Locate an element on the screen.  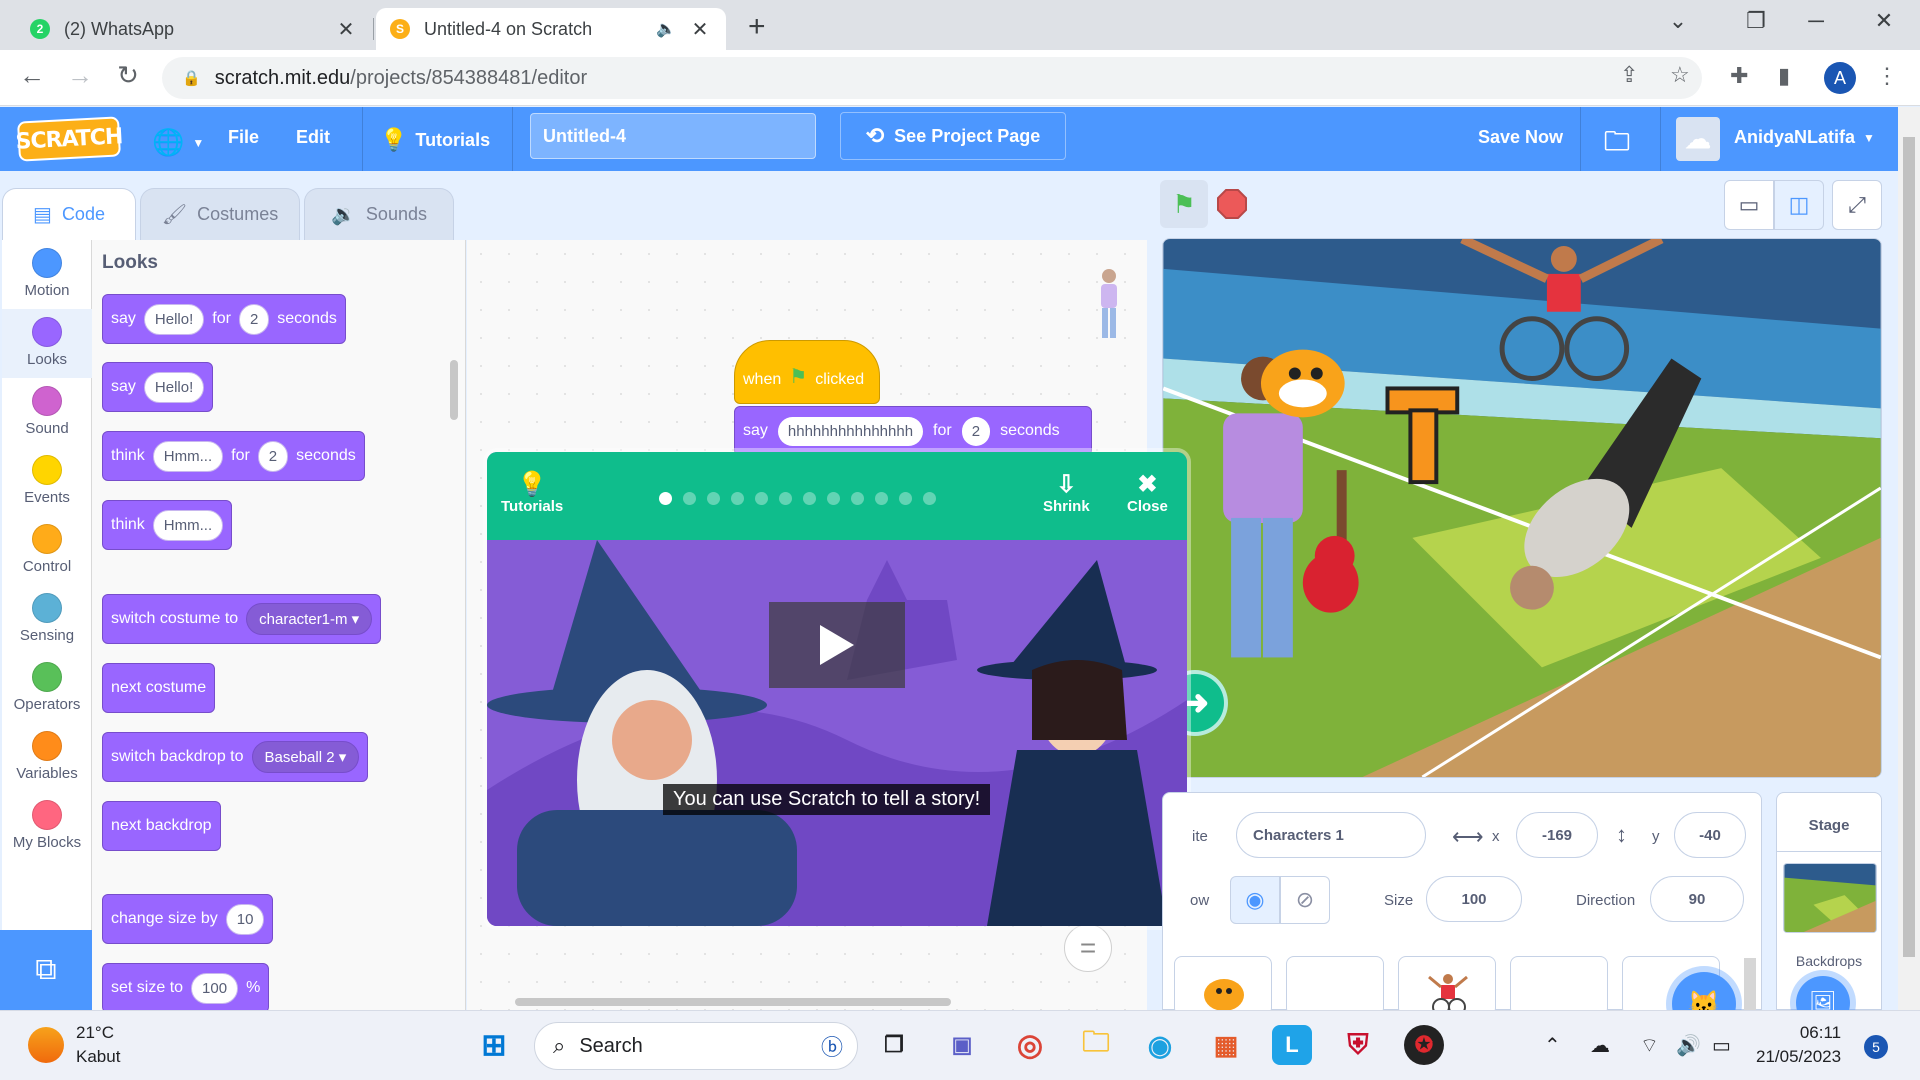
block-set-size: set size to 100 % is located at coordinates (186, 986).